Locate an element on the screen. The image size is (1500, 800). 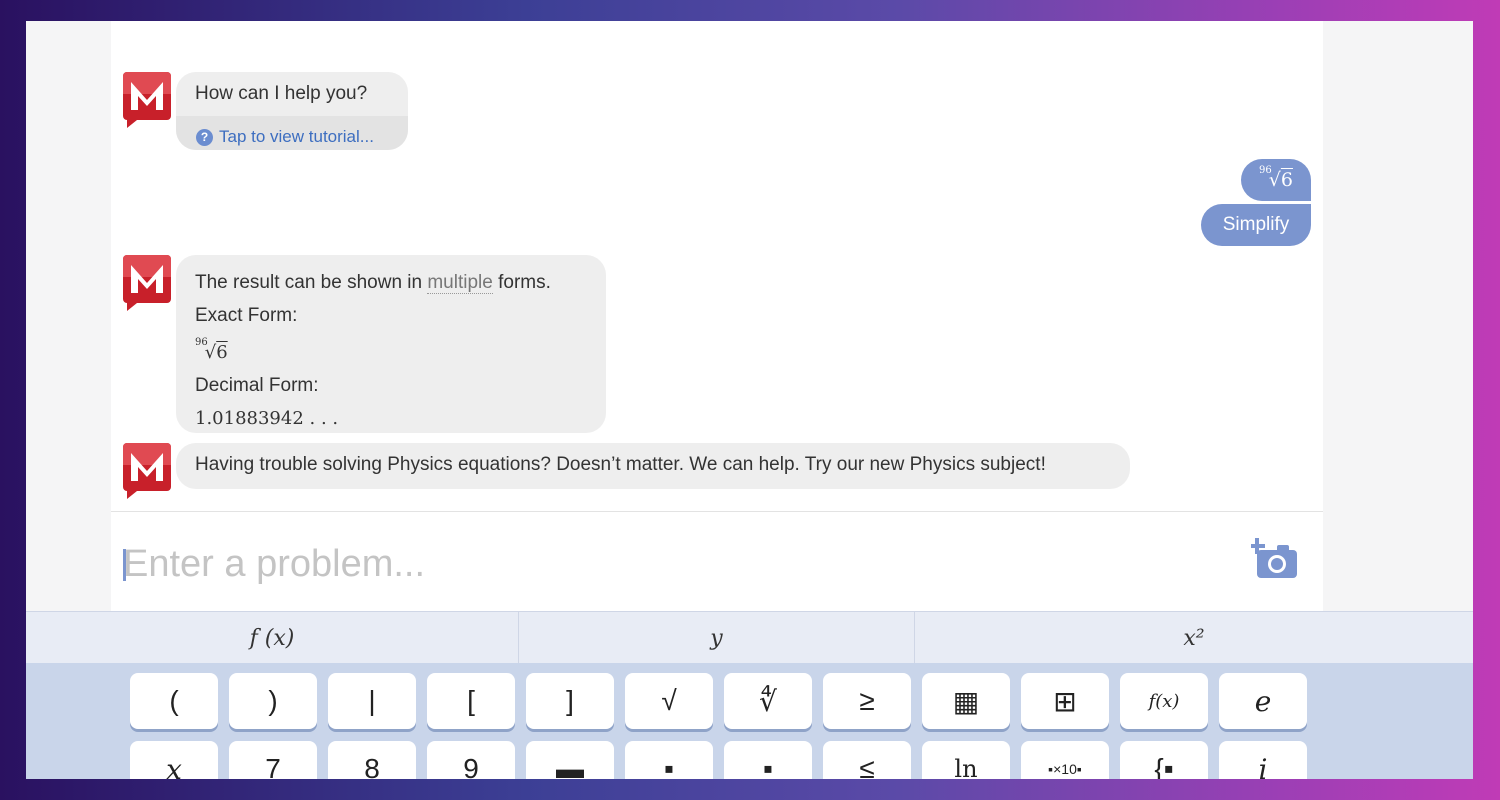
user-expression-bubble: 96√6 is located at coordinates (1276, 180).